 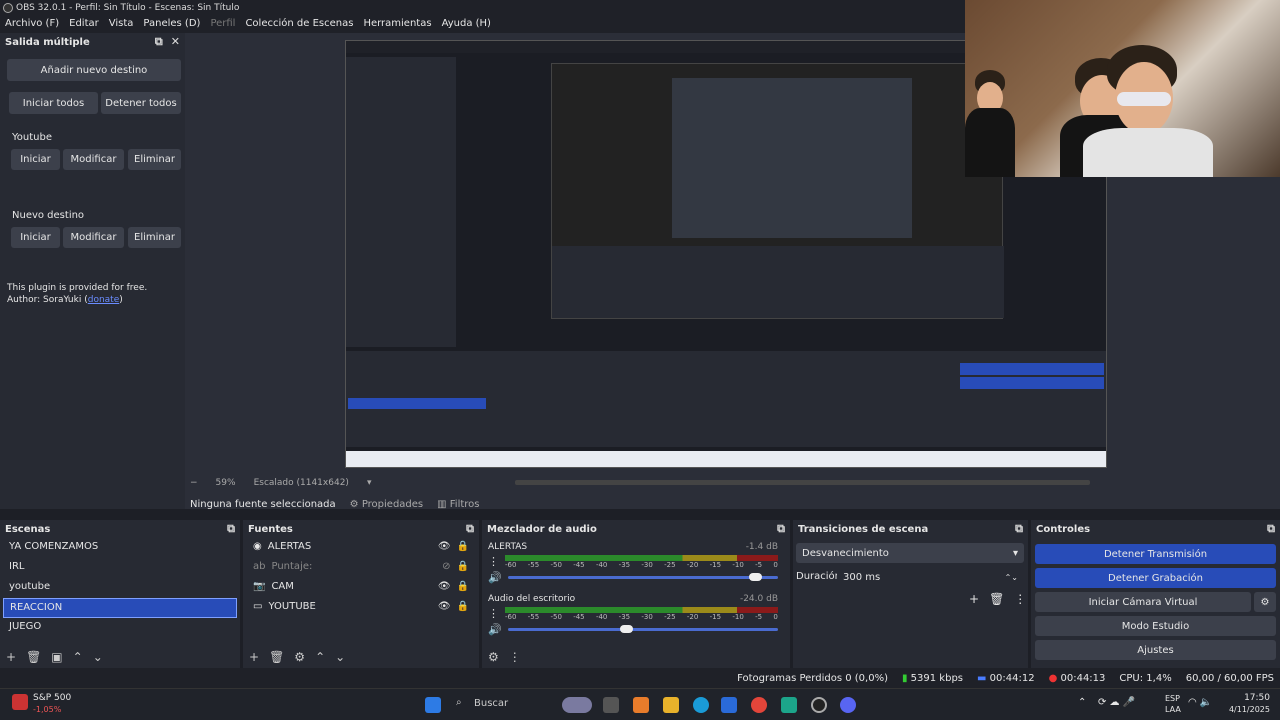 What do you see at coordinates (1173, 709) in the screenshot?
I see `lang-secondary: LAA` at bounding box center [1173, 709].